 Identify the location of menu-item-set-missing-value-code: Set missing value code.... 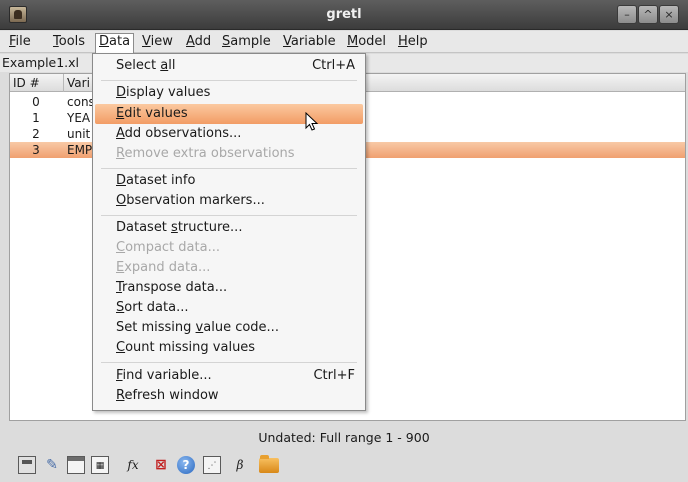
(229, 328).